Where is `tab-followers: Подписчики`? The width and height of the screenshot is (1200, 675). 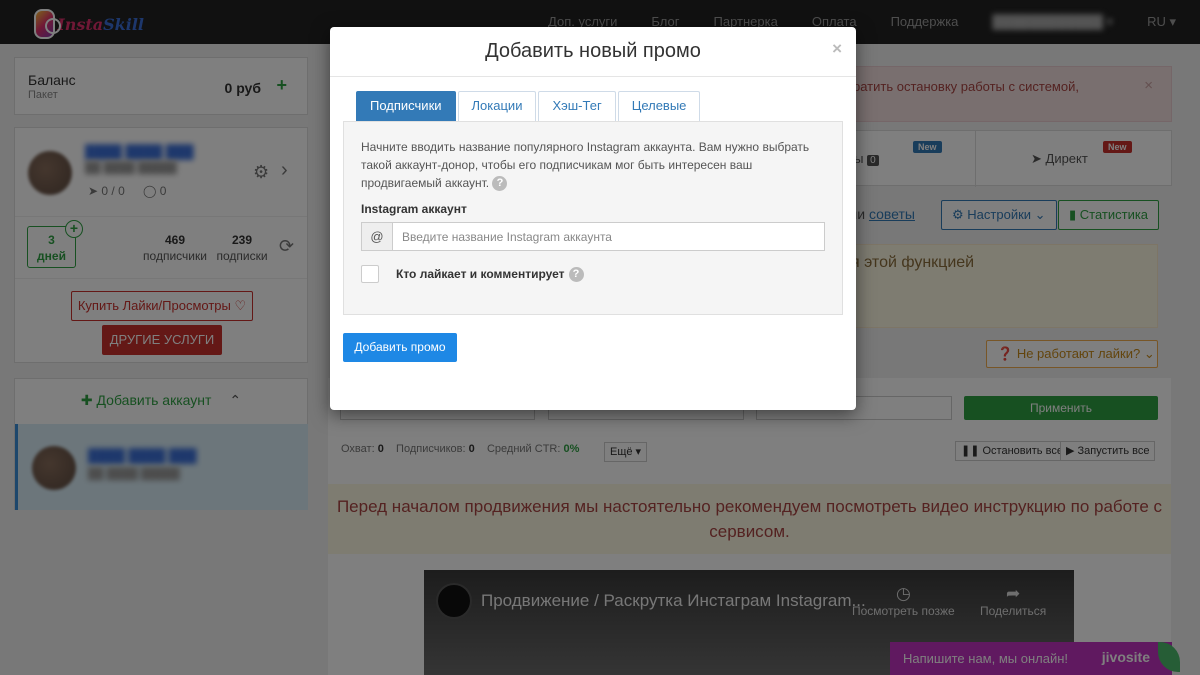
tab-followers: Подписчики is located at coordinates (406, 106).